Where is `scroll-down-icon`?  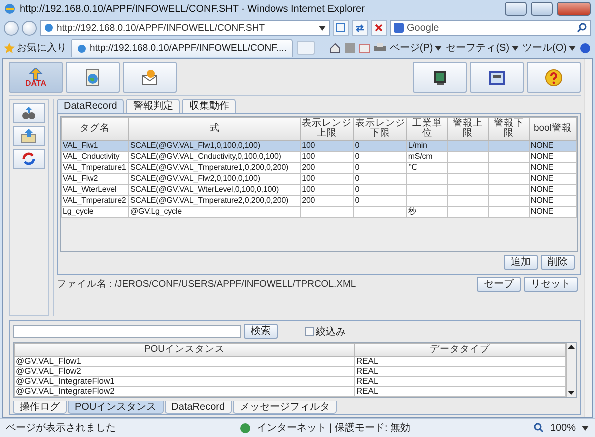 scroll-down-icon is located at coordinates (571, 393).